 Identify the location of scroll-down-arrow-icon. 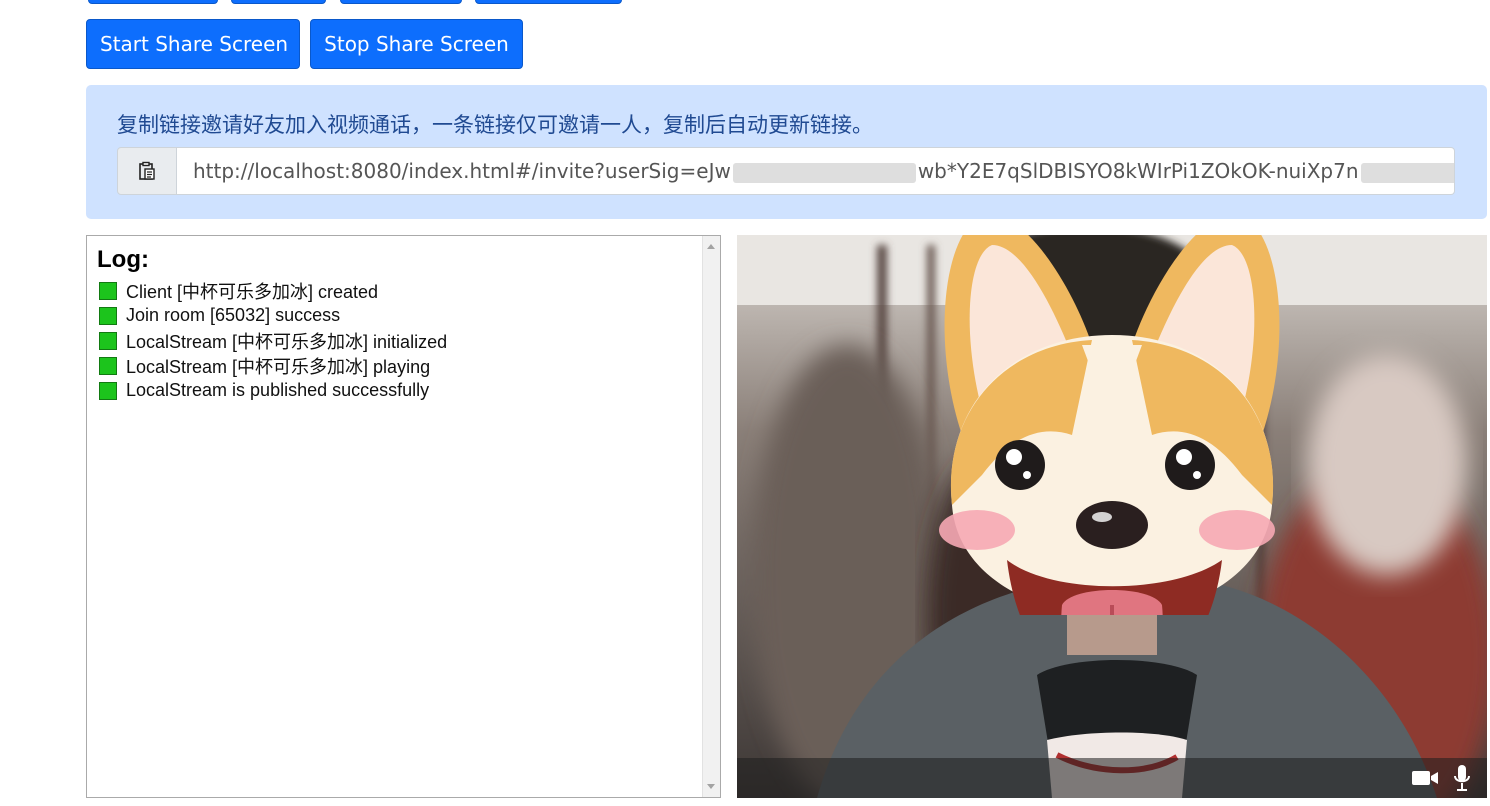
(711, 786).